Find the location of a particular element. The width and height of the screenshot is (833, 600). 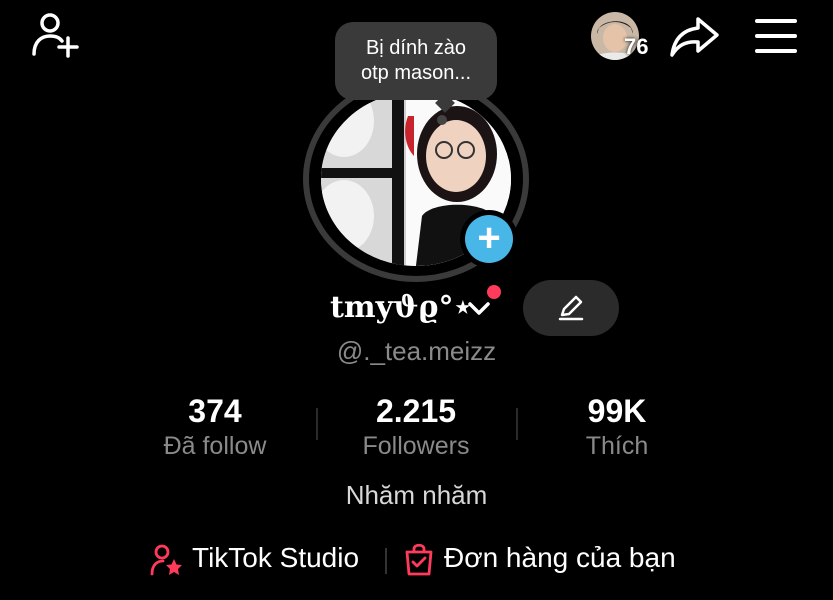

stat-followers: 2.215 Followers is located at coordinates (416, 427).